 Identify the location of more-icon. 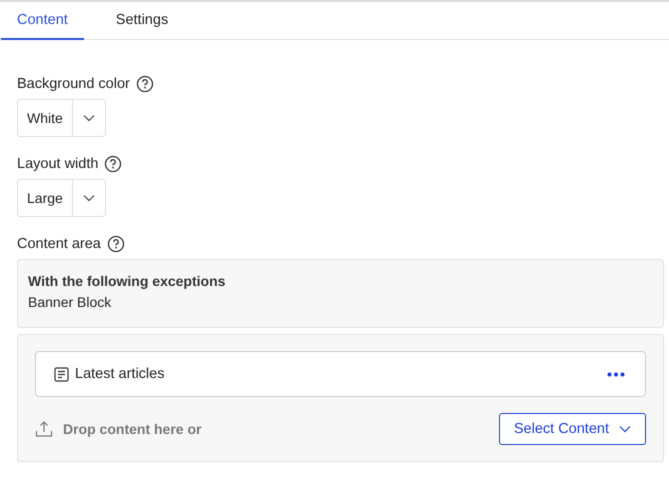
(616, 374).